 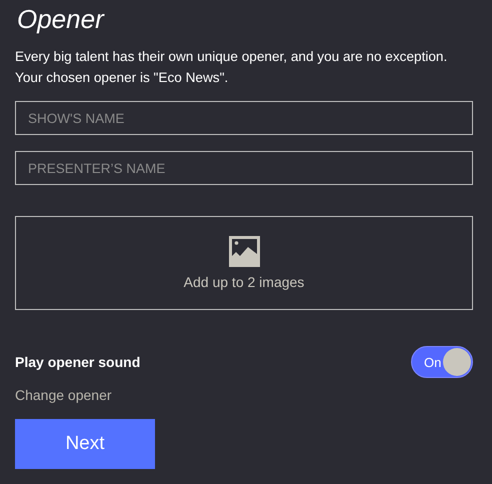 I want to click on next-button: Next, so click(x=85, y=444).